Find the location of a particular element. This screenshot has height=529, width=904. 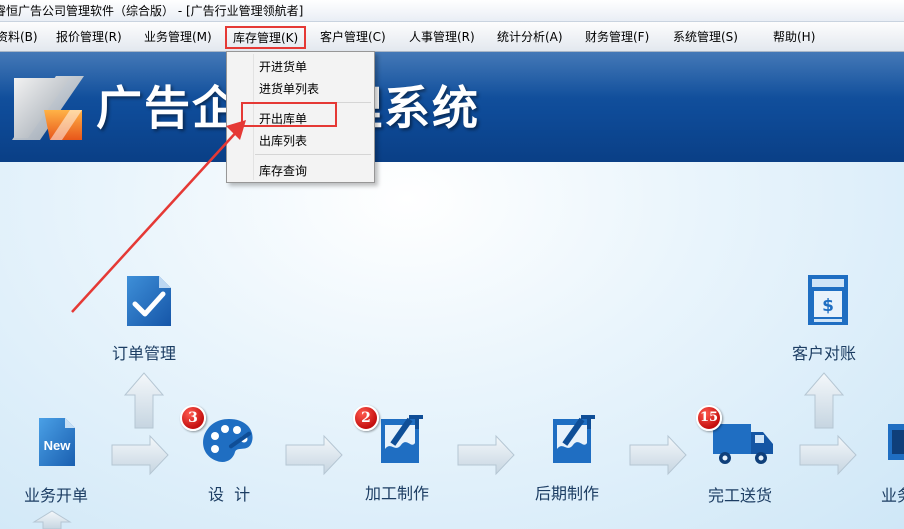

design-label: 设 计 is located at coordinates (229, 493).